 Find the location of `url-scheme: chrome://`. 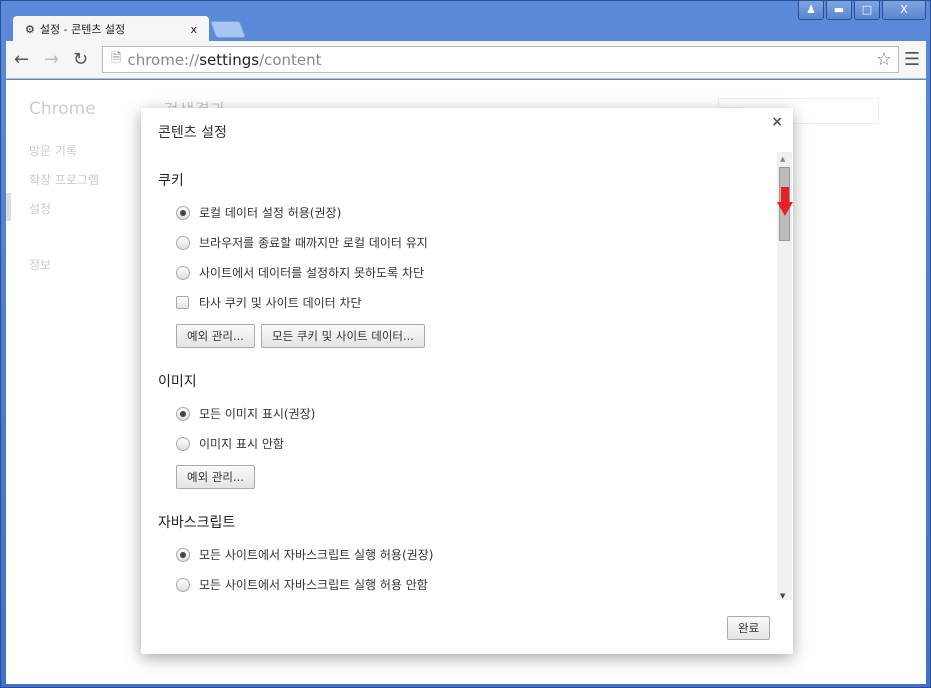

url-scheme: chrome:// is located at coordinates (163, 59).